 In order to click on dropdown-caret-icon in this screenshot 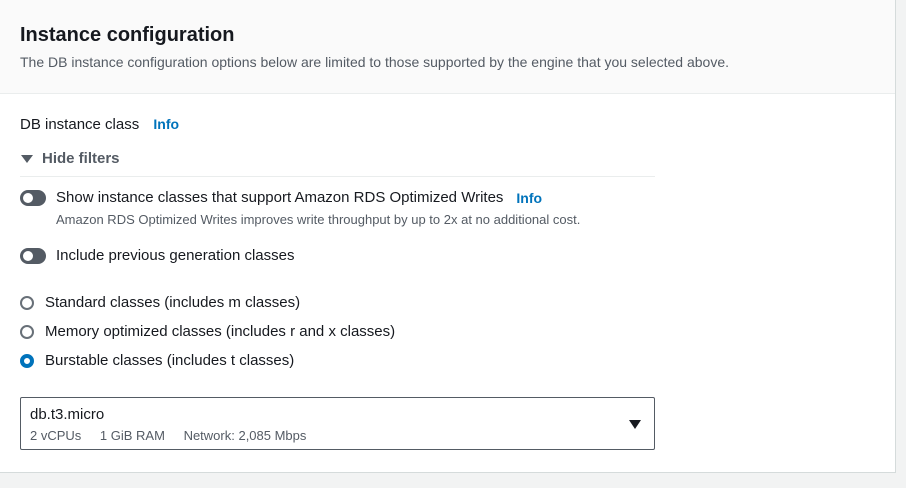, I will do `click(635, 424)`.